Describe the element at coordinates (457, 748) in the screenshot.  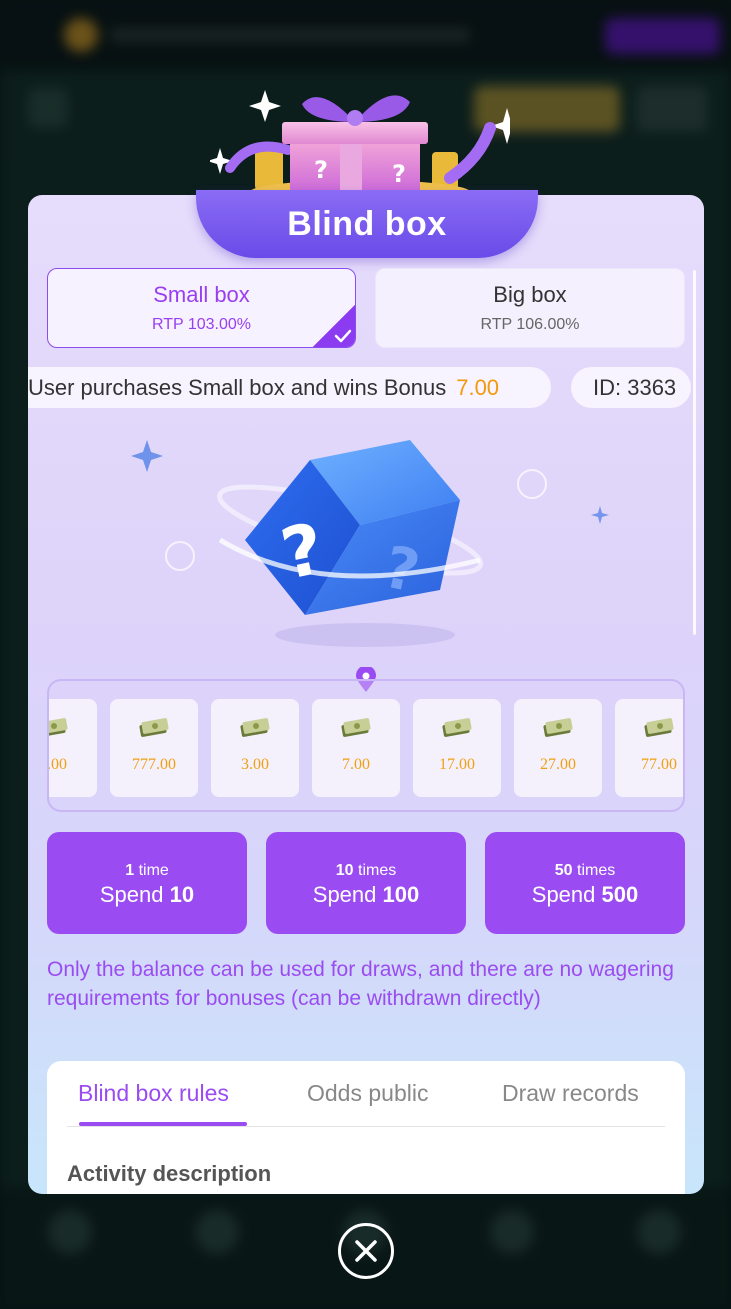
I see `prize-card: 17.00` at that location.